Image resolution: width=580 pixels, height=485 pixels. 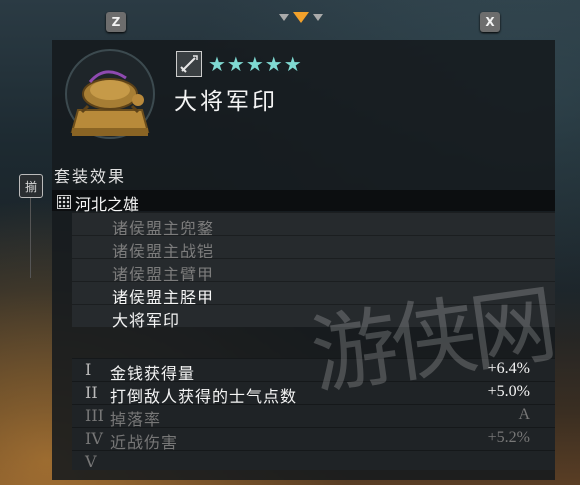 What do you see at coordinates (90, 176) in the screenshot?
I see `set-effect-label: 套装效果` at bounding box center [90, 176].